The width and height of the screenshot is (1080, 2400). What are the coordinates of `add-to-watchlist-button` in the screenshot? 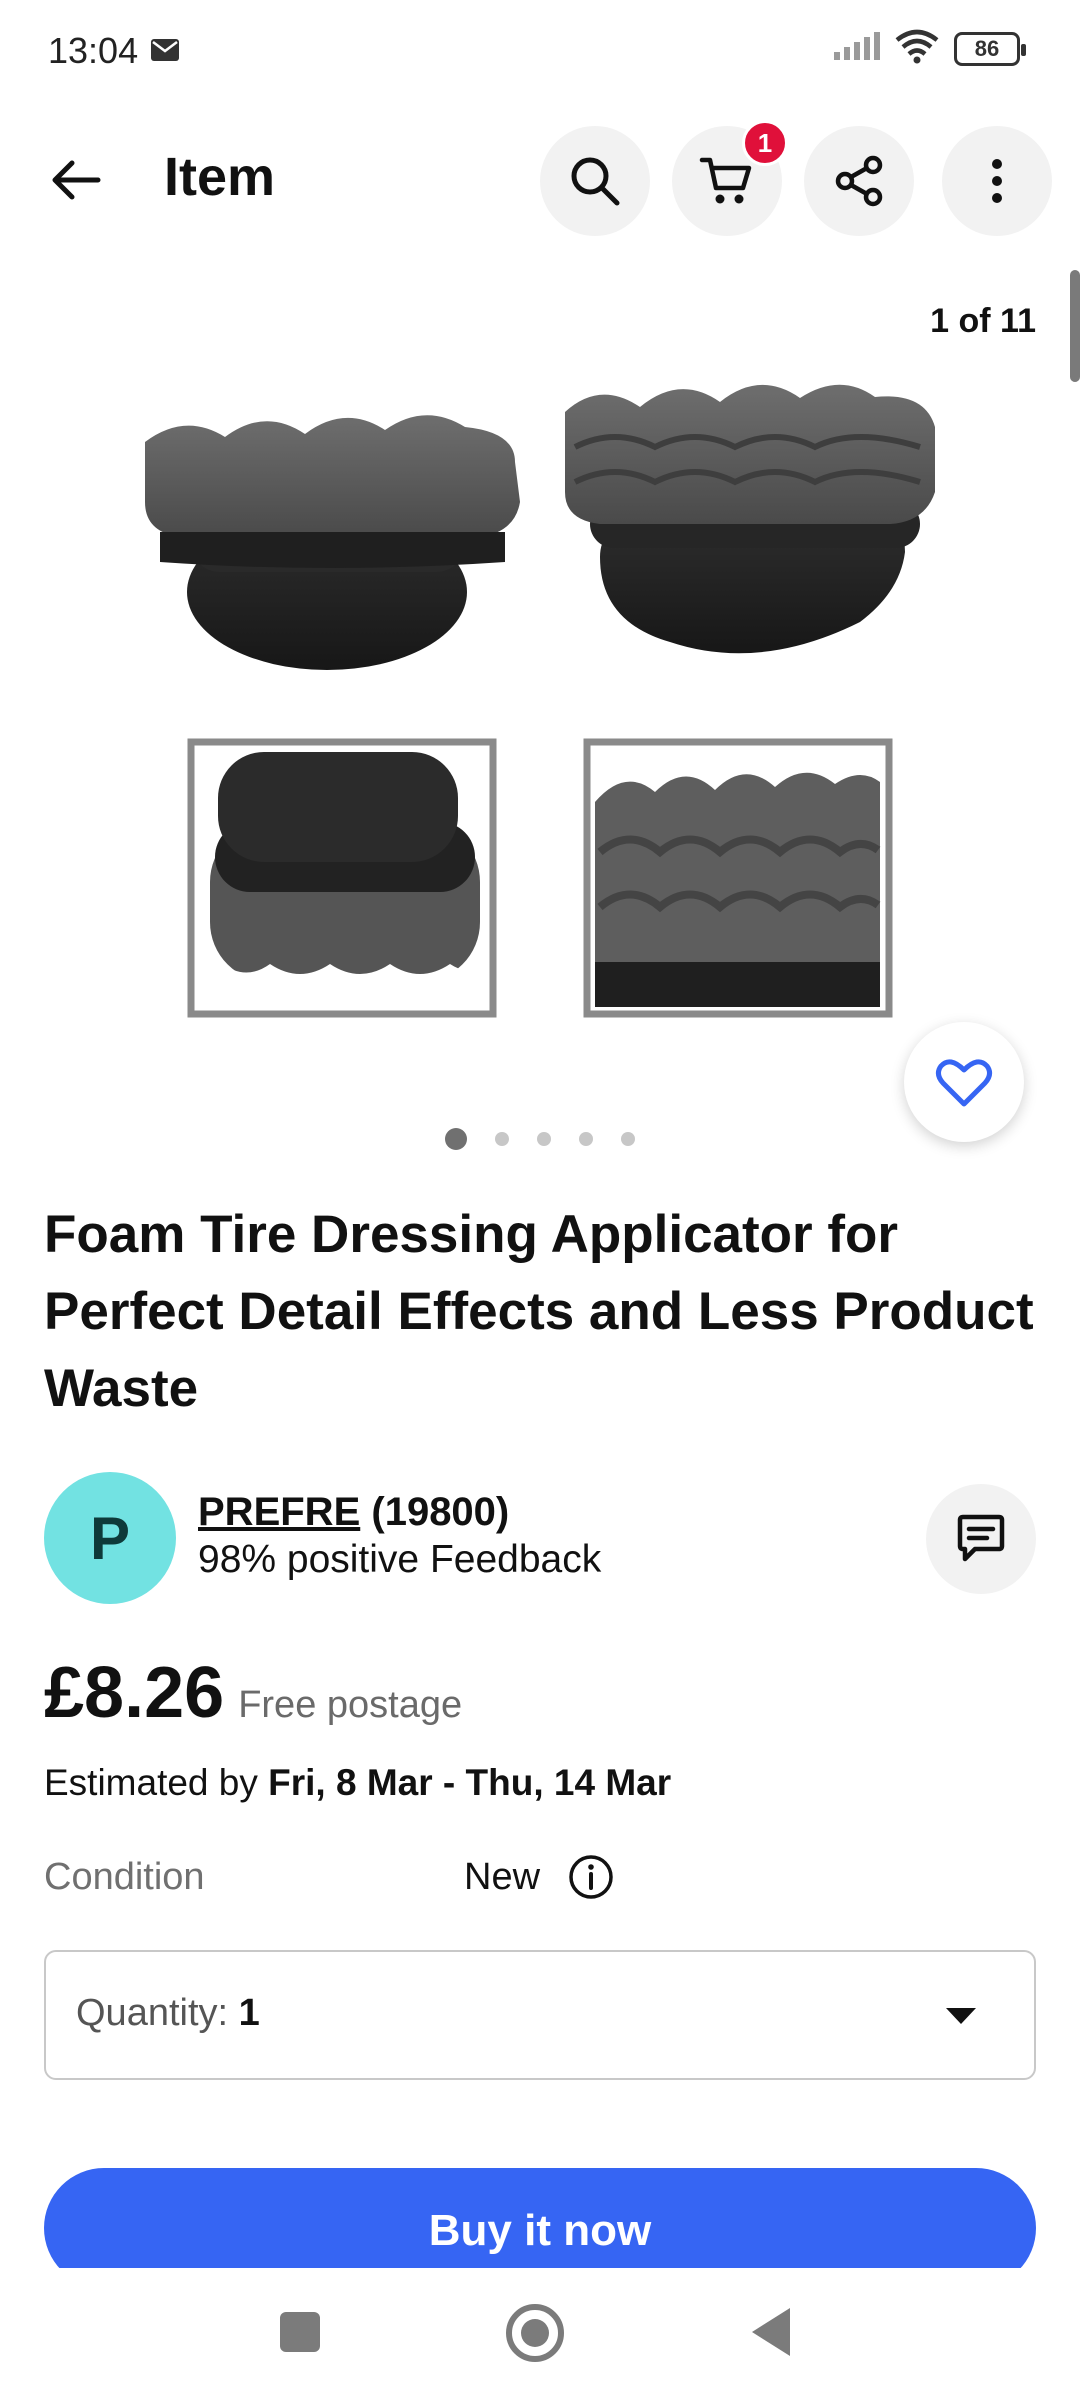 It's located at (964, 1082).